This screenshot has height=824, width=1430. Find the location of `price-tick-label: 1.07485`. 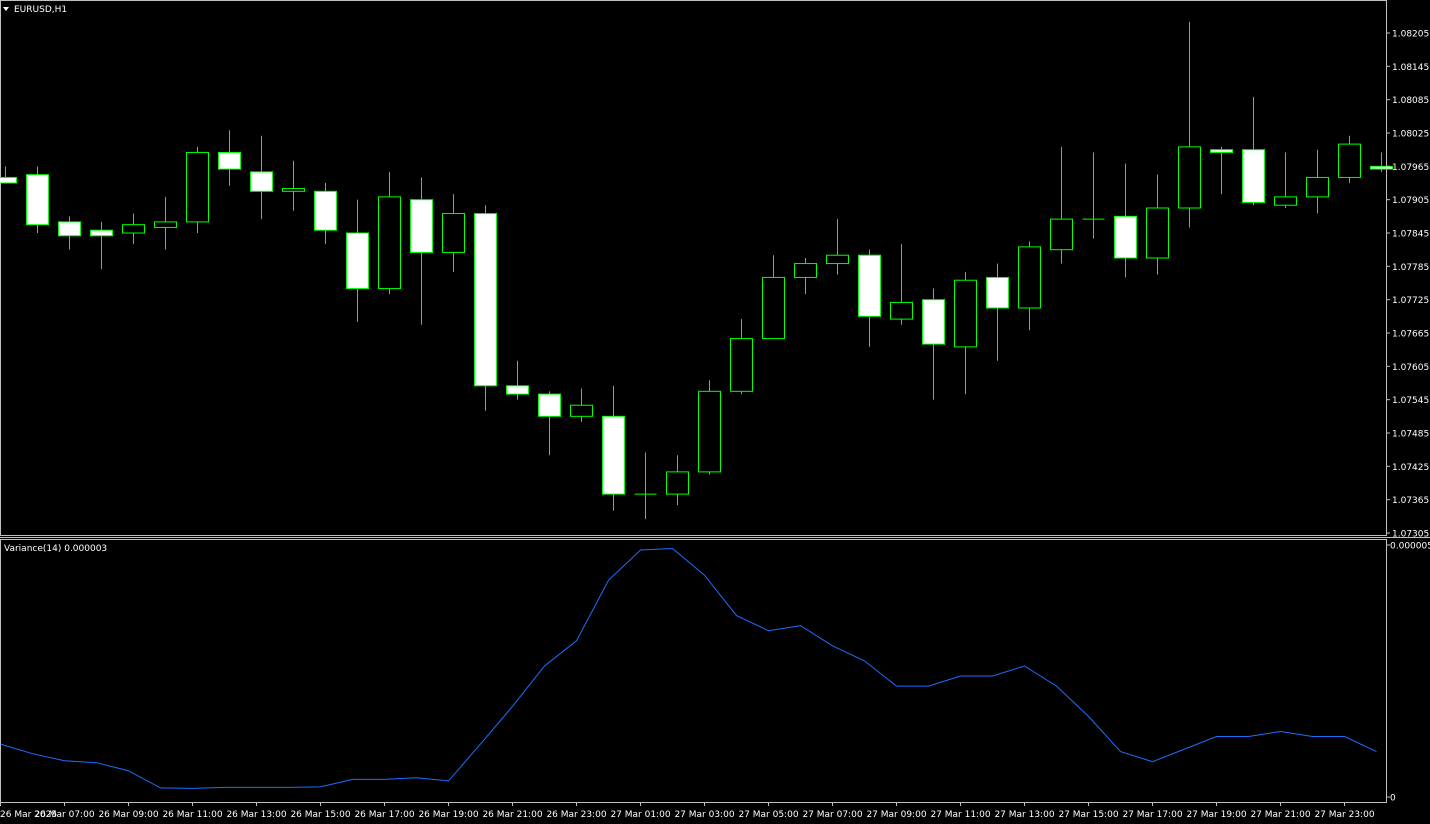

price-tick-label: 1.07485 is located at coordinates (1410, 435).